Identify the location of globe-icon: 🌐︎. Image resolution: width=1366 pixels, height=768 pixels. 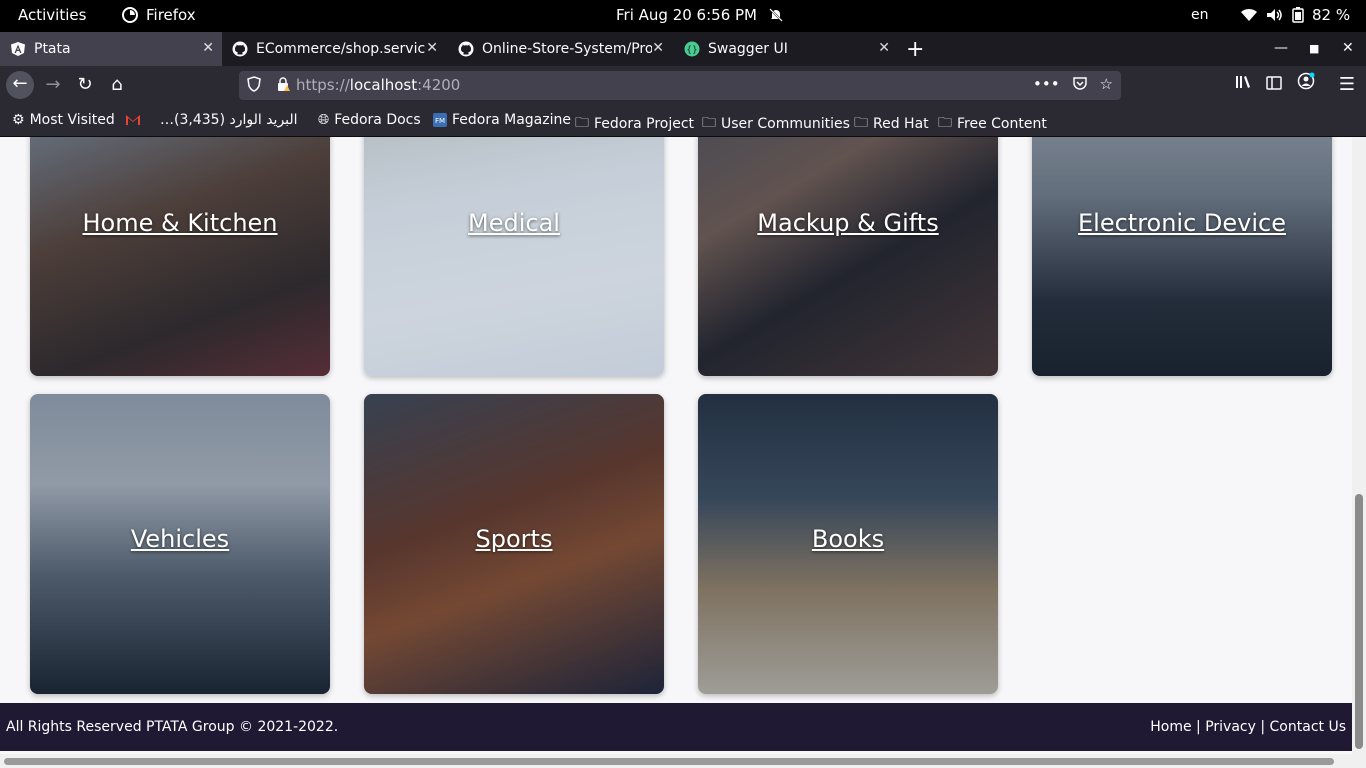
(324, 120).